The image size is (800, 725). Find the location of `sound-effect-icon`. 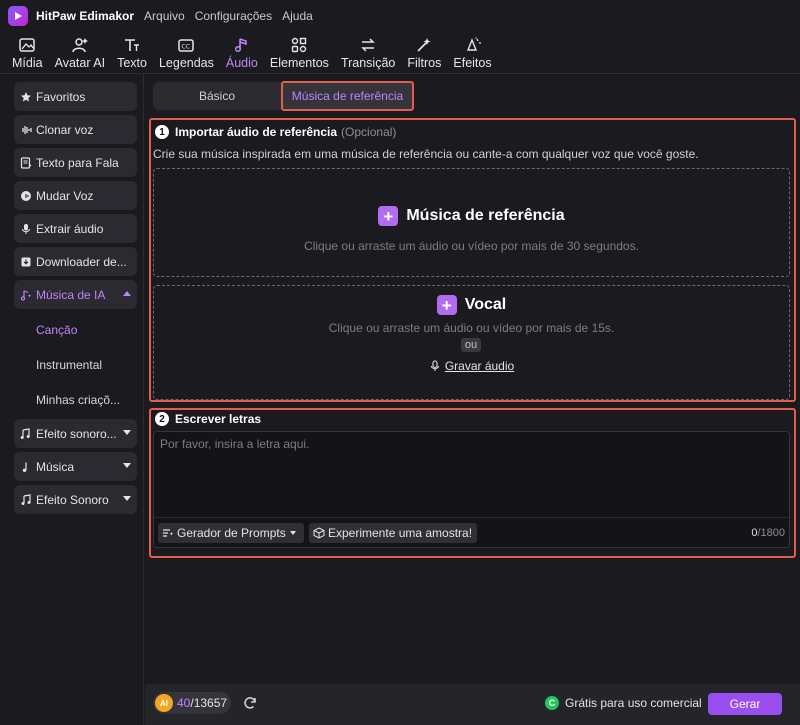

sound-effect-icon is located at coordinates (25, 433).